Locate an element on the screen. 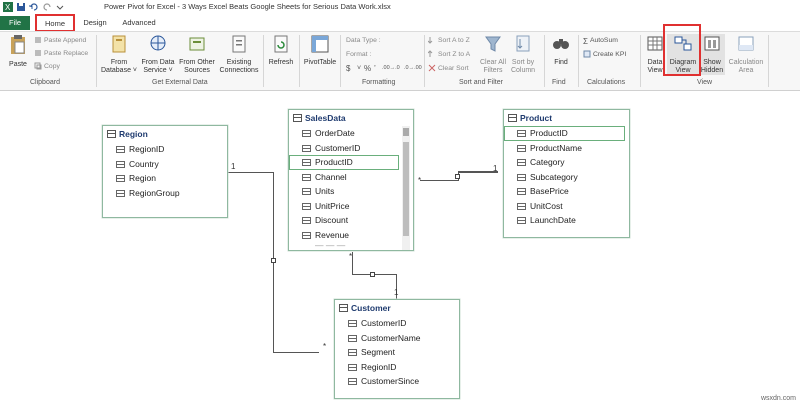 The image size is (800, 404). table-title: Product is located at coordinates (566, 118).